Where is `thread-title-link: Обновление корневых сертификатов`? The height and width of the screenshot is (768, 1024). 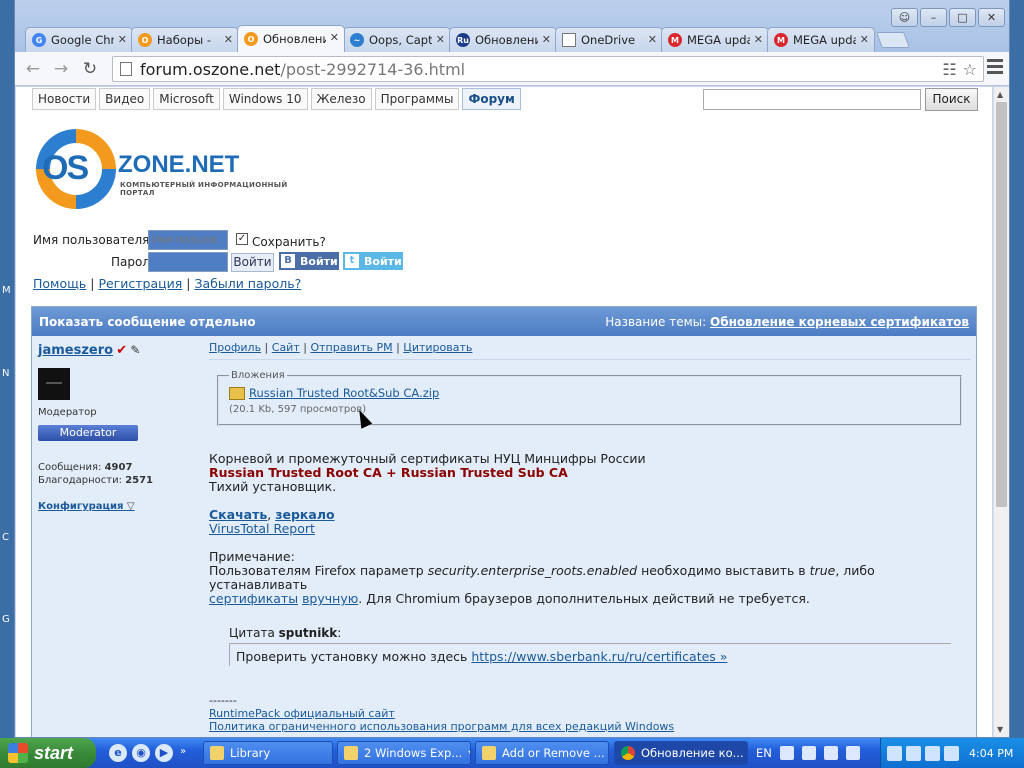
thread-title-link: Обновление корневых сертификатов is located at coordinates (839, 322).